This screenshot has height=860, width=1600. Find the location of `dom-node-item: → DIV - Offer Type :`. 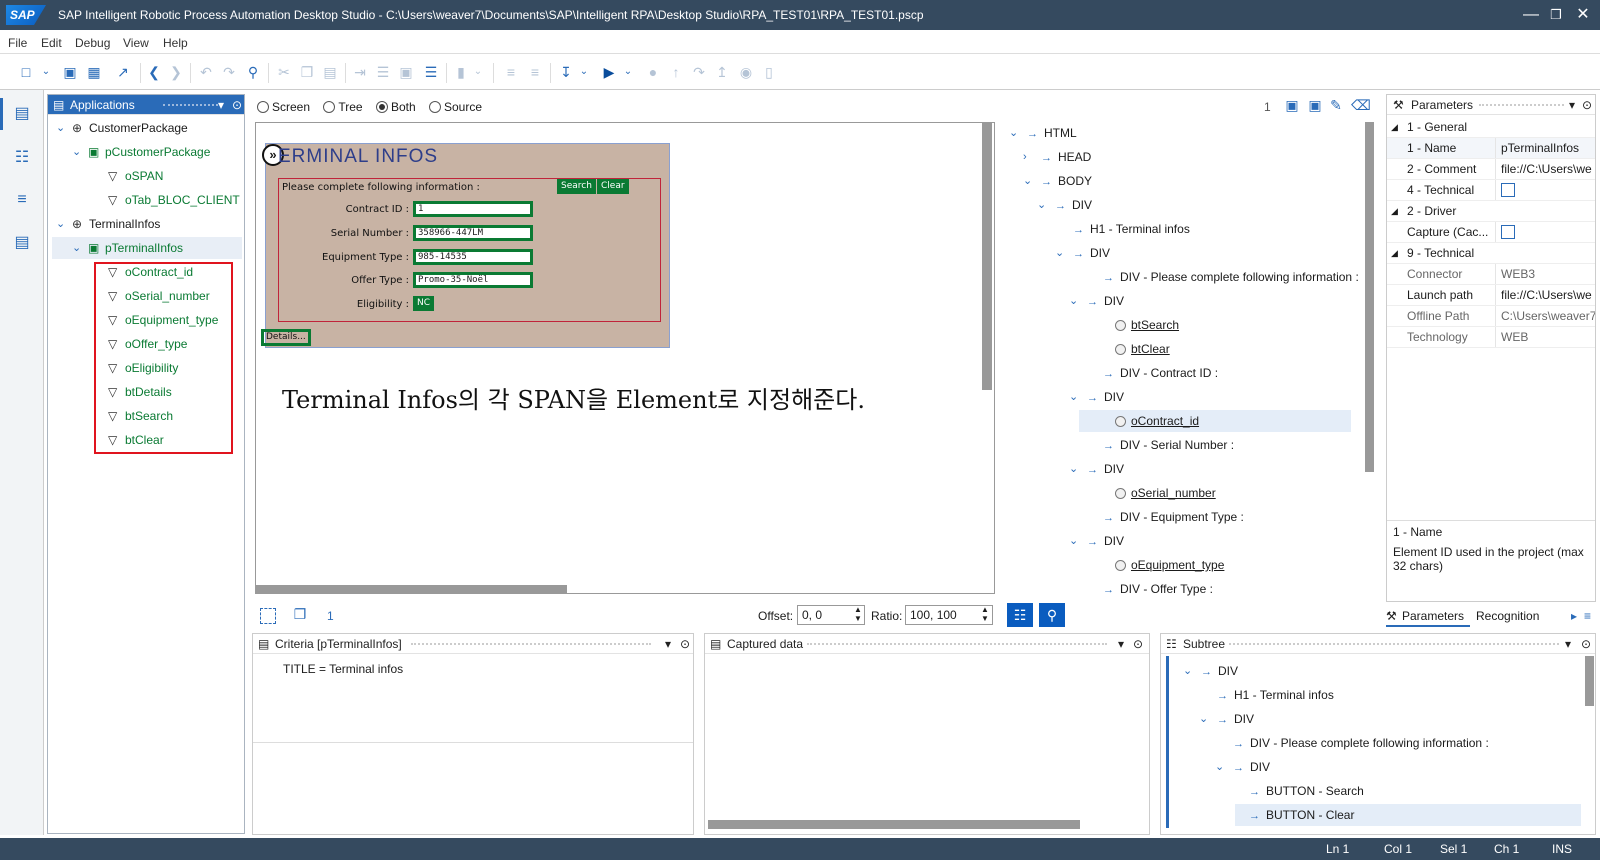

dom-node-item: → DIV - Offer Type : is located at coordinates (1173, 589).